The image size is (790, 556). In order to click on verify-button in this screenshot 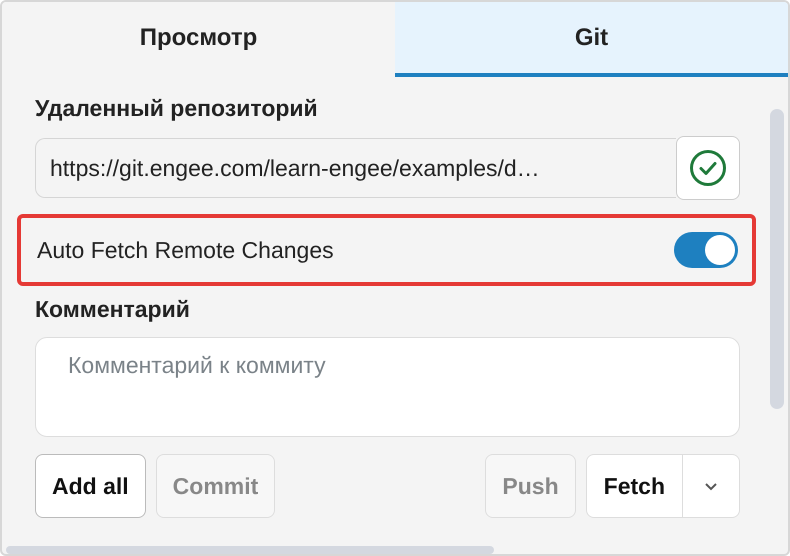, I will do `click(708, 168)`.